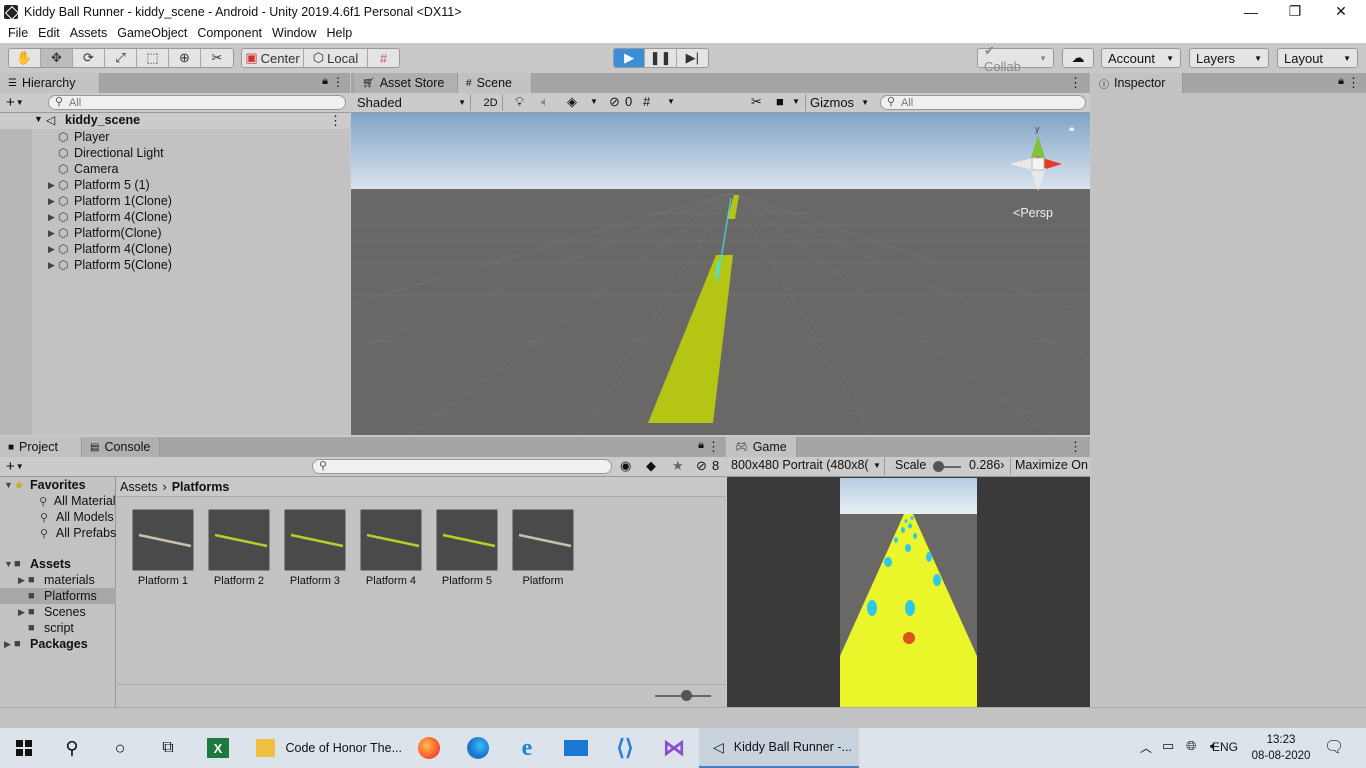  What do you see at coordinates (756, 102) in the screenshot?
I see `tools-icon: ✂` at bounding box center [756, 102].